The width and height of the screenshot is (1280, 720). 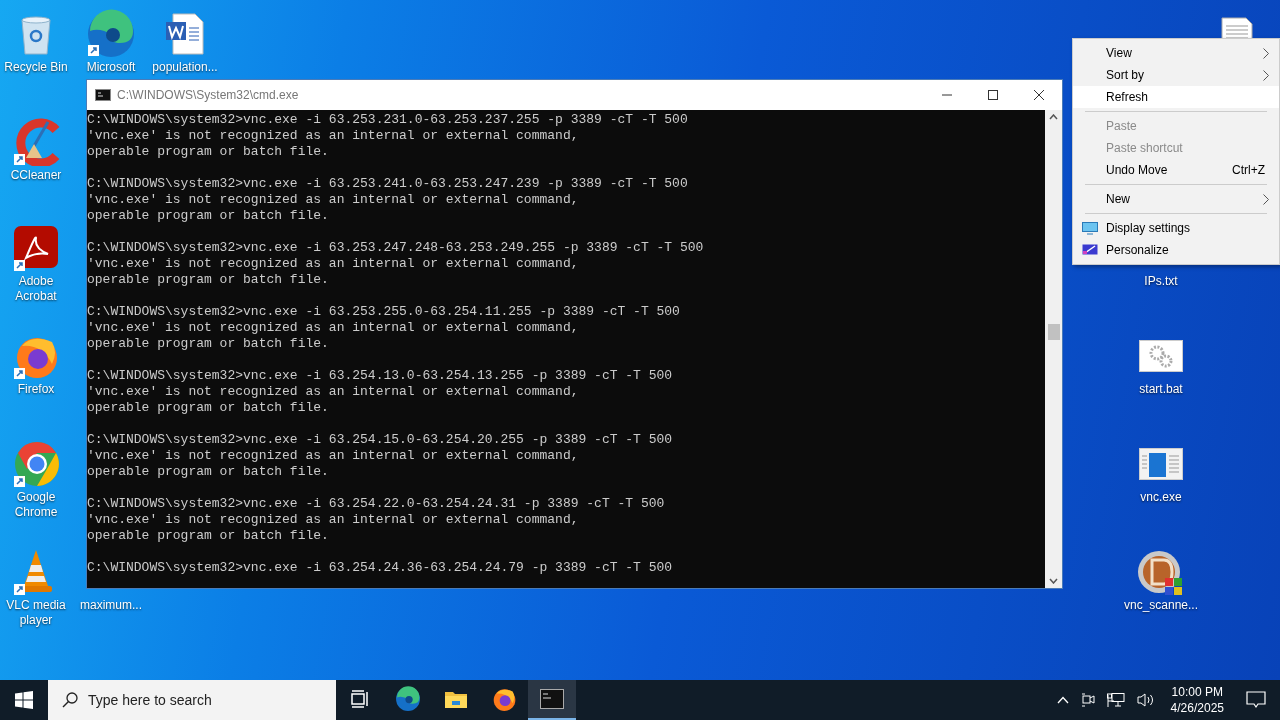 What do you see at coordinates (380, 440) in the screenshot?
I see `console-line: C:\WINDOWS\system32>vnc.exe -i 63.254.15.0-63.254.20.255 -p 3389 -cT -T 500` at bounding box center [380, 440].